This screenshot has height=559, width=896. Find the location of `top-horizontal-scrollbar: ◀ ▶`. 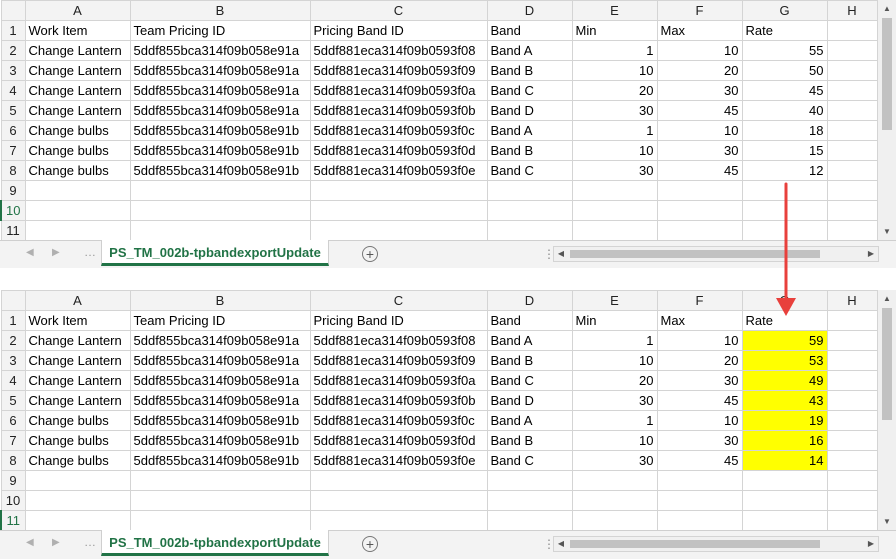

top-horizontal-scrollbar: ◀ ▶ is located at coordinates (716, 254).